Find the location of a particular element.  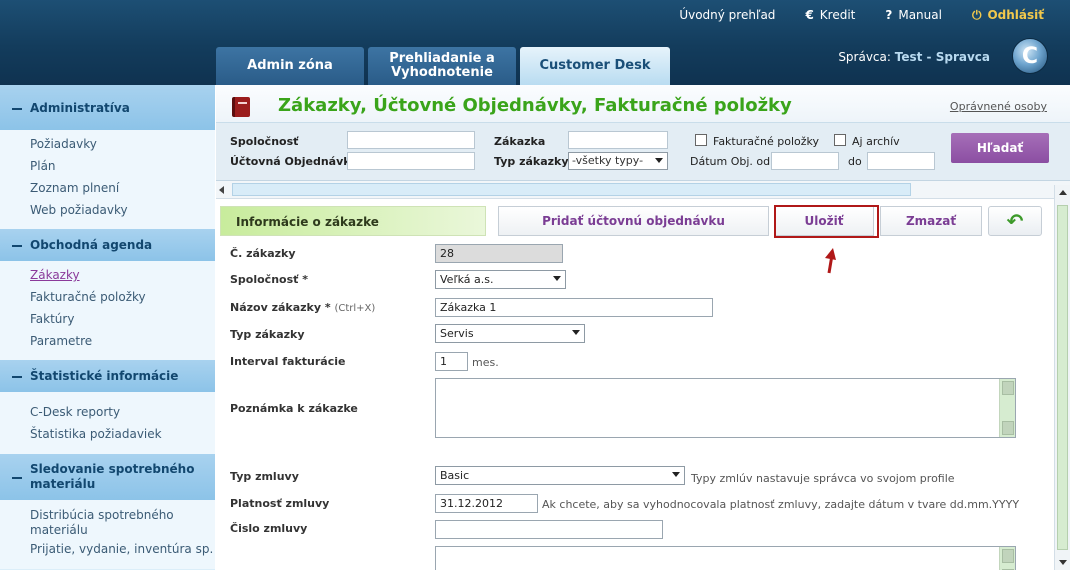

contract-name-label: Názov zákazky * (Ctrl+X) is located at coordinates (303, 307).